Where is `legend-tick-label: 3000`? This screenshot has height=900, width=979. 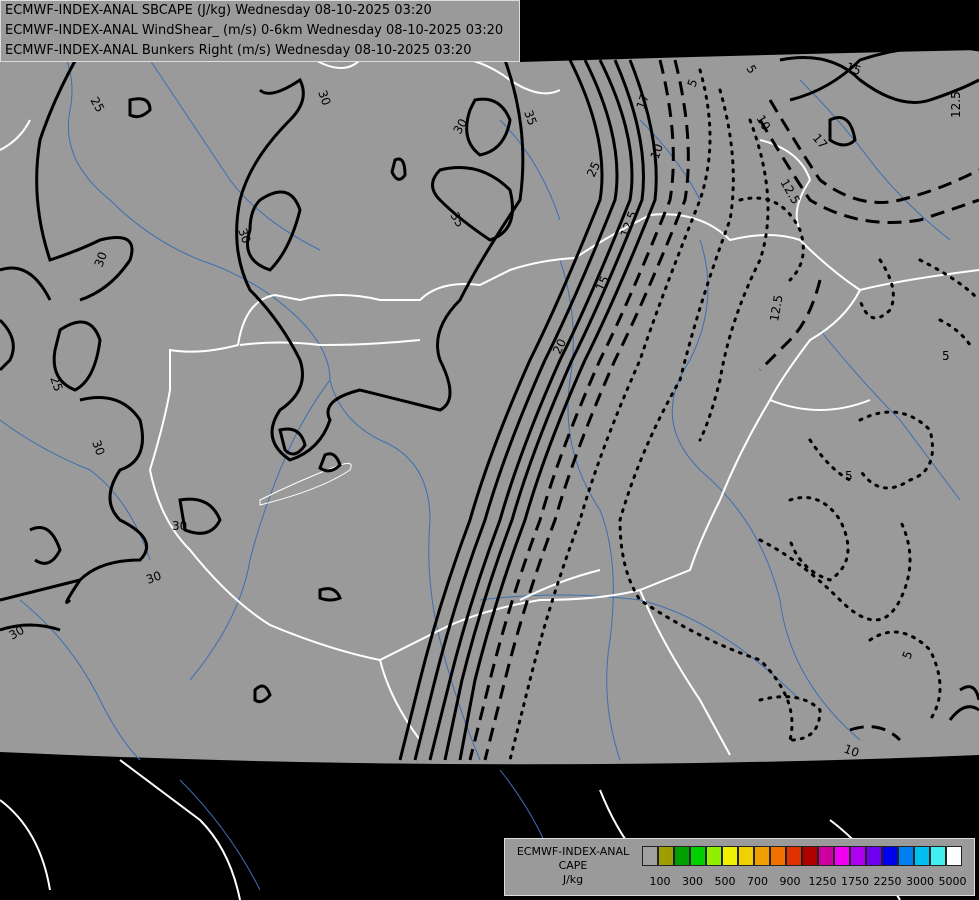
legend-tick-label: 3000 is located at coordinates (920, 881).